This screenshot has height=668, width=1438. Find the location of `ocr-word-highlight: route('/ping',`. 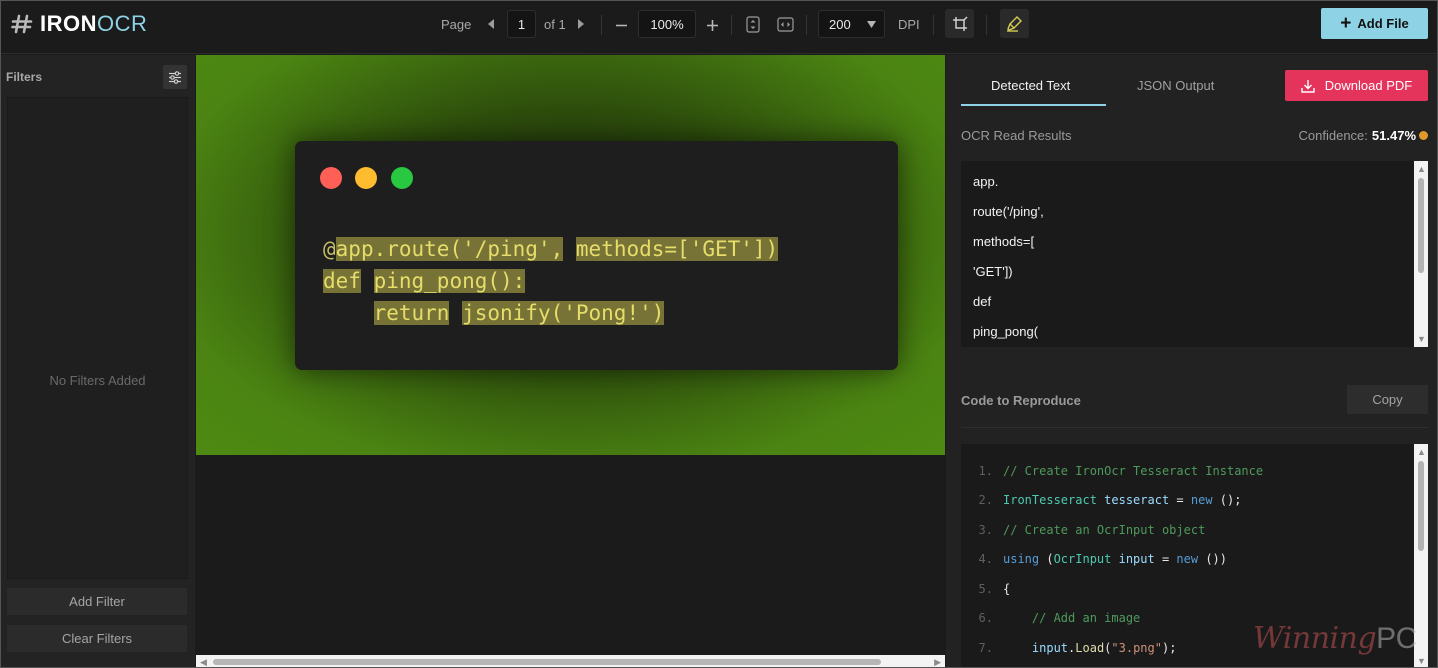

ocr-word-highlight: route('/ping', is located at coordinates (475, 249).